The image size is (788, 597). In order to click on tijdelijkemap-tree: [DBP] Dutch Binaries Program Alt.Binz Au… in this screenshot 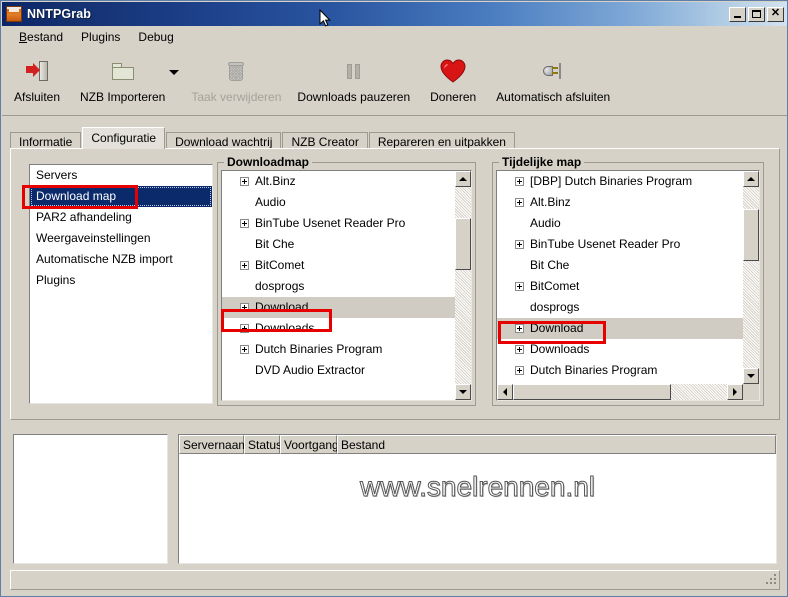, I will do `click(628, 285)`.